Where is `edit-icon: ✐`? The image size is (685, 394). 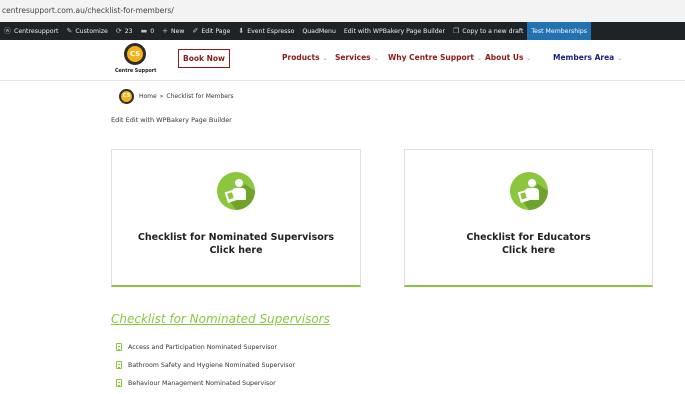 edit-icon: ✐ is located at coordinates (195, 31).